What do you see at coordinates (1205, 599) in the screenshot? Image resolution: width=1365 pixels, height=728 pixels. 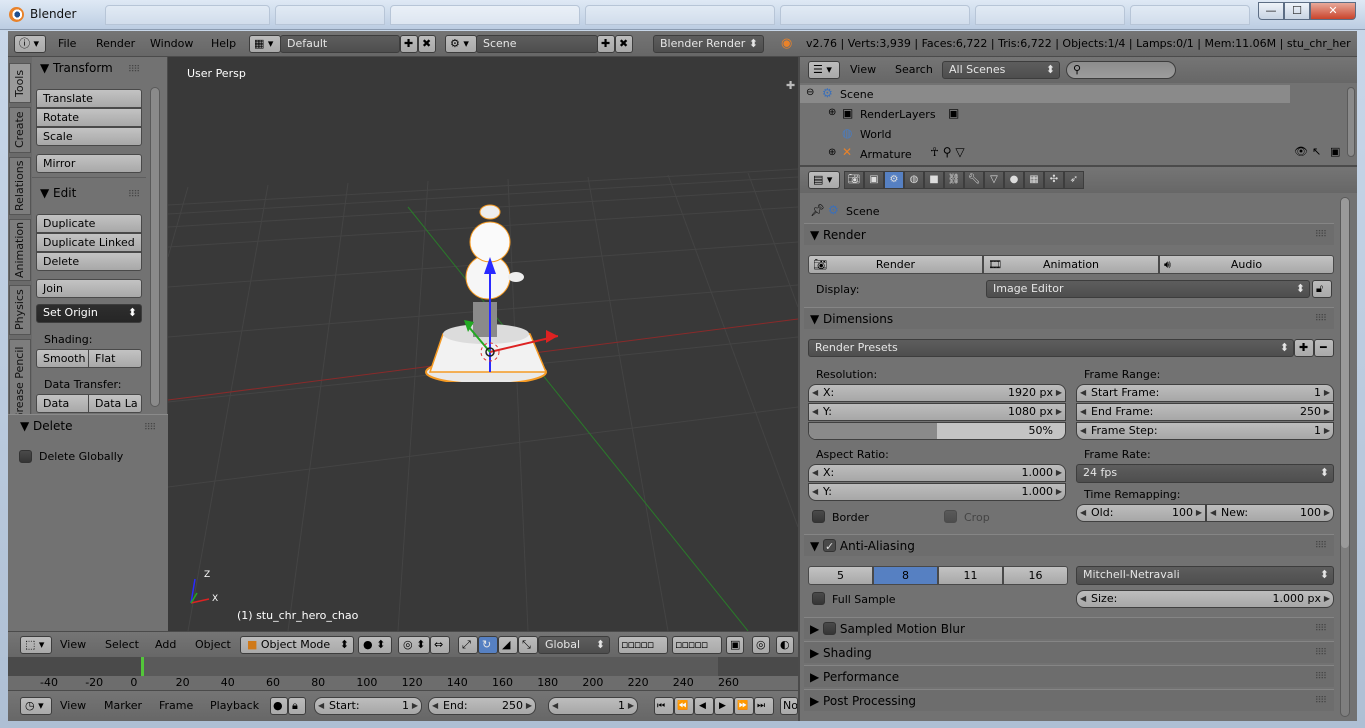 I see `filter-size-field: ◀ Size: 1.000 px ▶` at bounding box center [1205, 599].